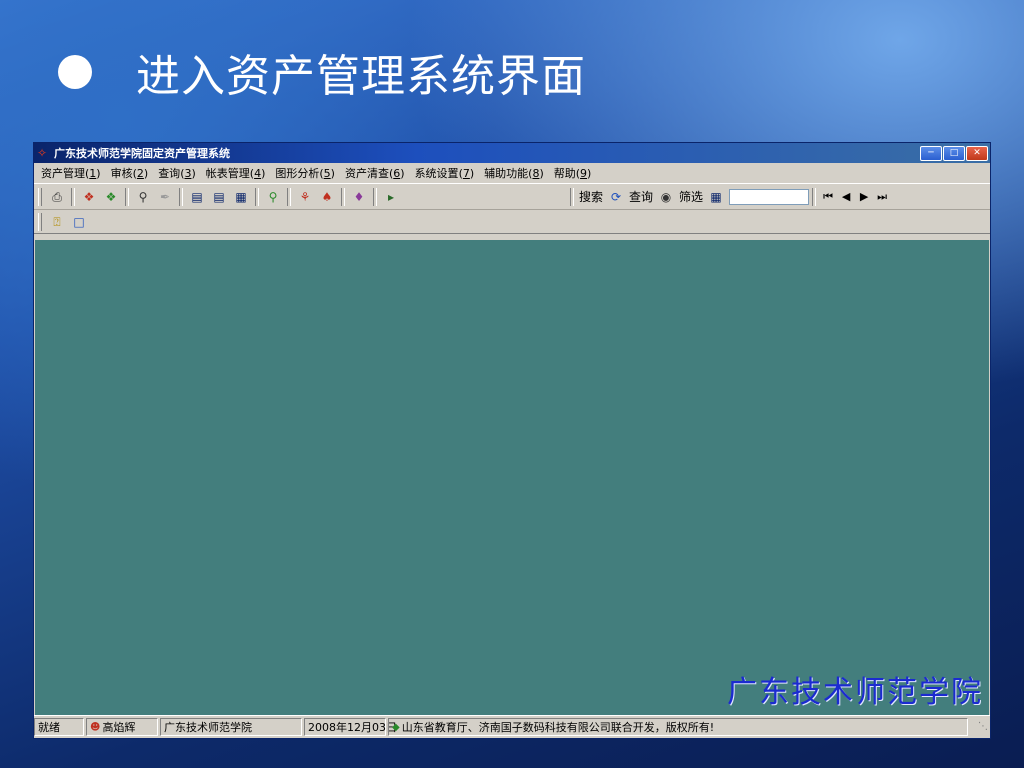 This screenshot has width=1024, height=768. I want to click on last-record-icon: ⏭, so click(882, 197).